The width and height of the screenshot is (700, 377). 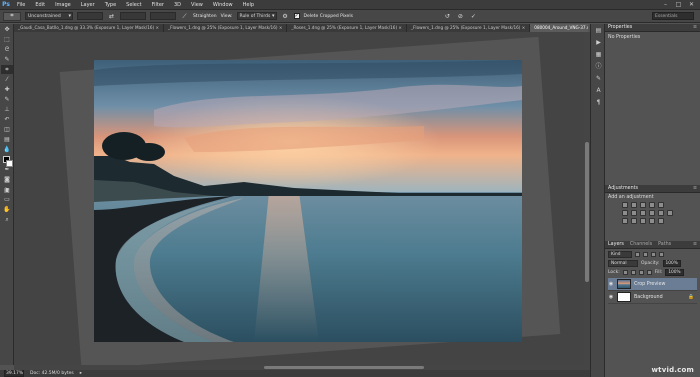 I want to click on menu-window: Window, so click(x=223, y=5).